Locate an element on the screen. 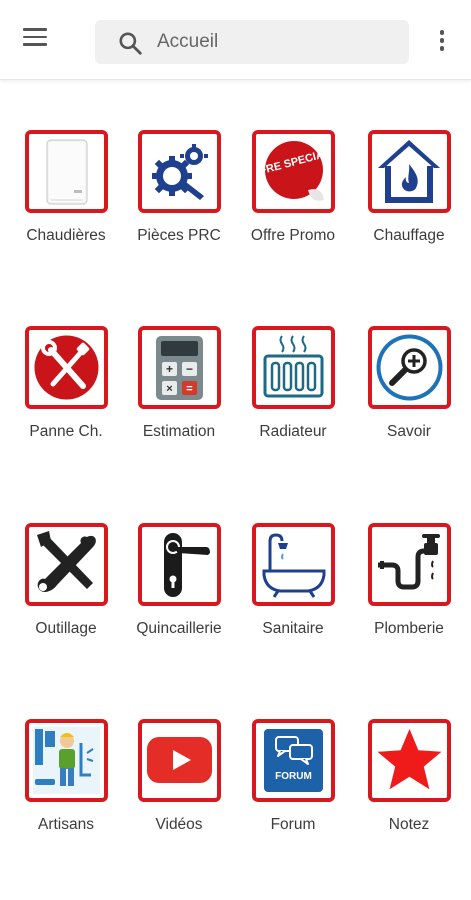 This screenshot has height=900, width=471. tile-offre-promo: OFFRE SPECIALE Offre Promo is located at coordinates (293, 205).